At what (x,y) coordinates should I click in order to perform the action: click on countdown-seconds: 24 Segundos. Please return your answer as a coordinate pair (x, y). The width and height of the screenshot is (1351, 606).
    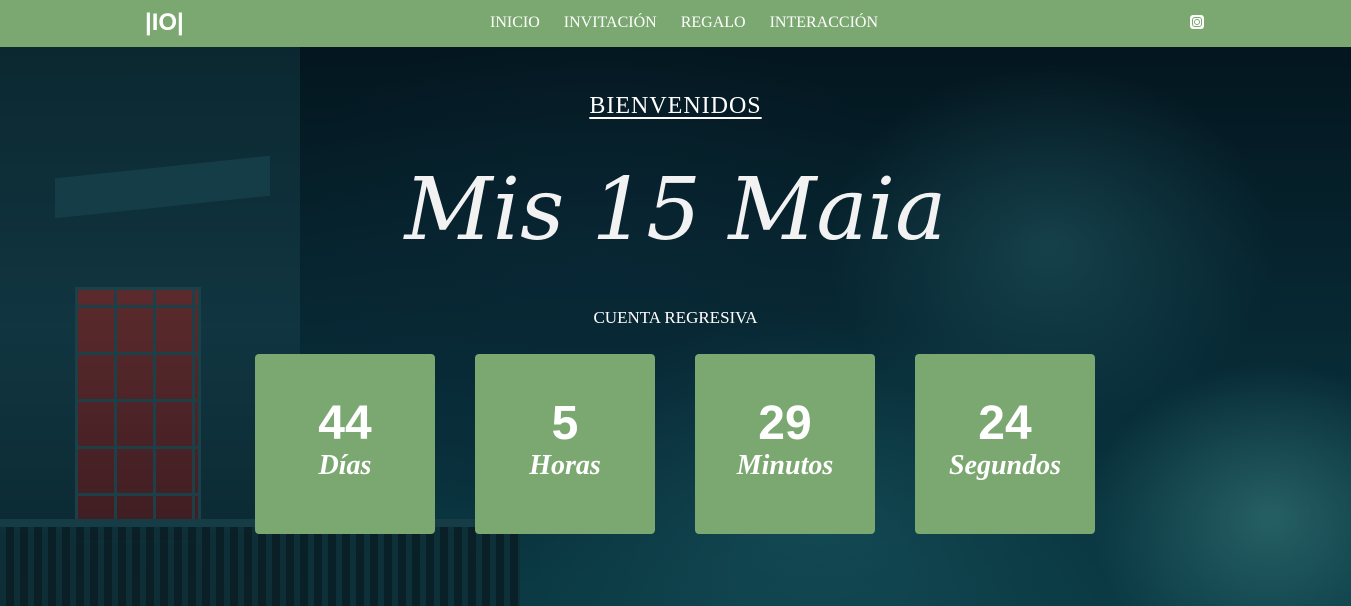
    Looking at the image, I should click on (1005, 444).